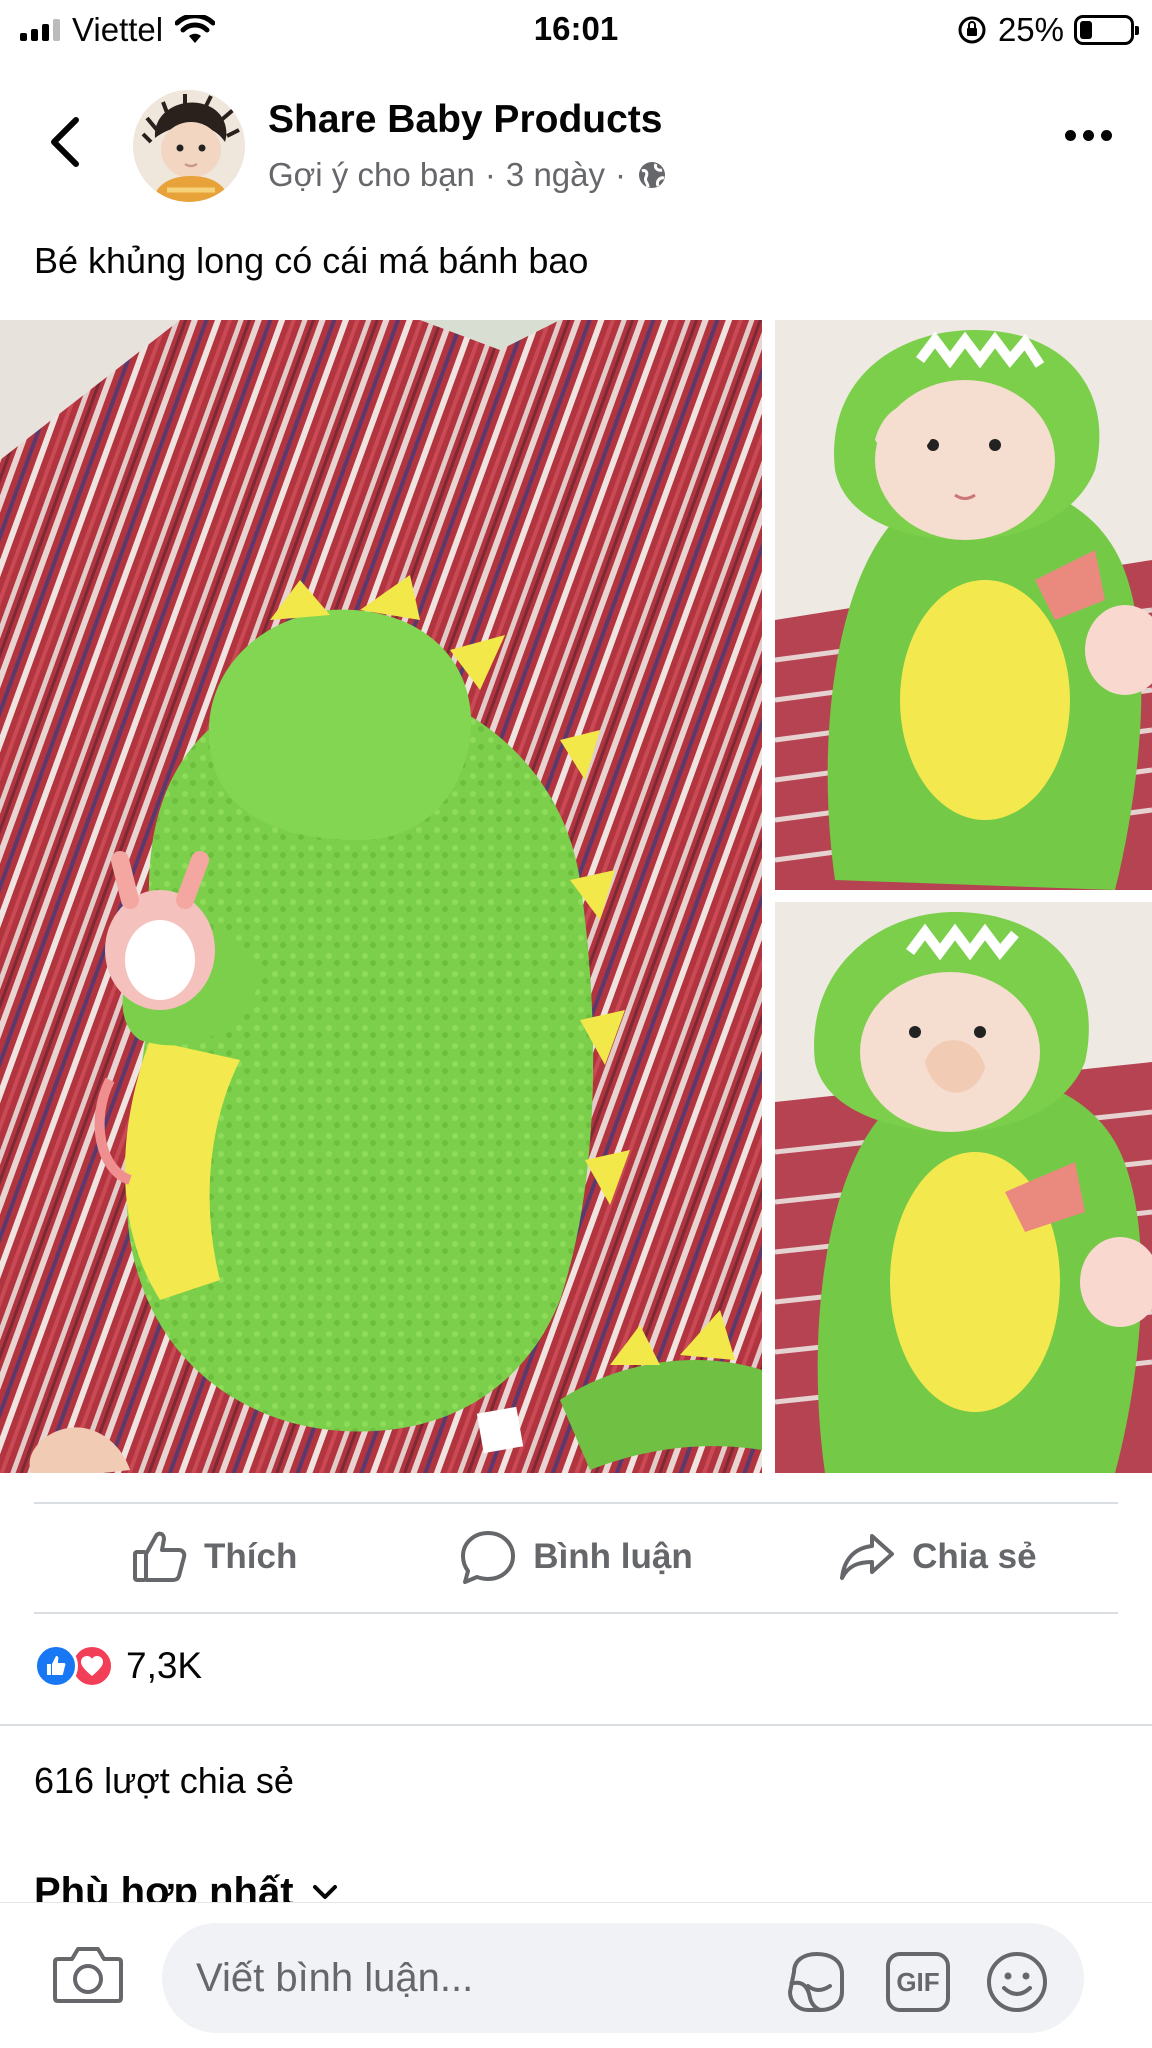 Image resolution: width=1152 pixels, height=2048 pixels. I want to click on post-photo-bottom, so click(963, 1187).